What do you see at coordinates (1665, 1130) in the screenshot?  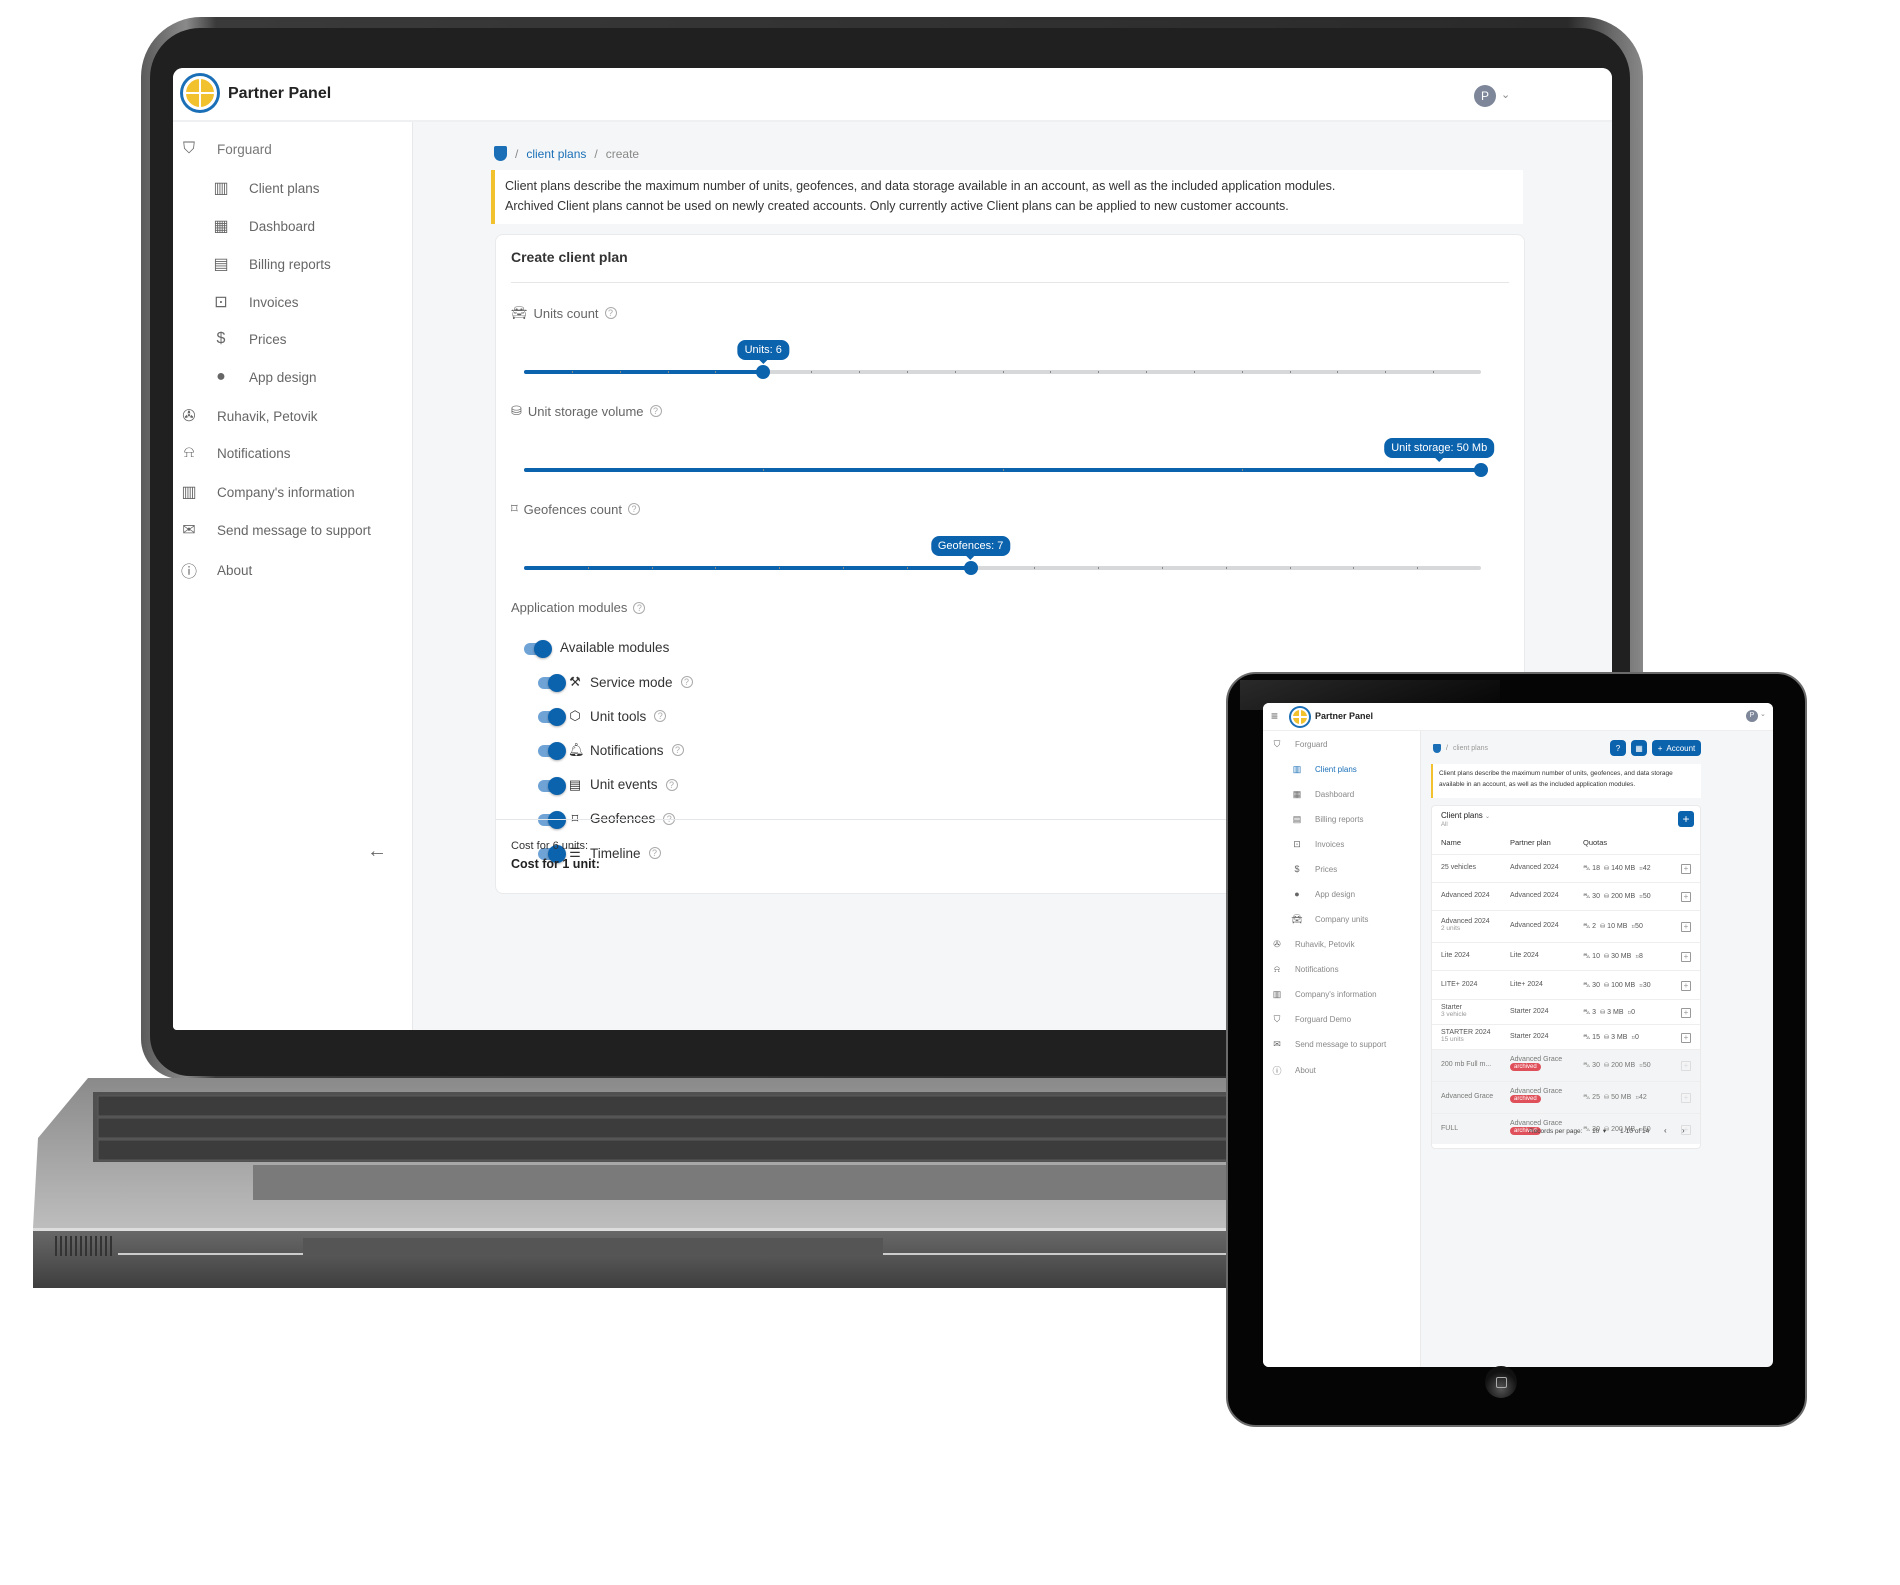 I see `prev-page-chevron-left-icon: ‹` at bounding box center [1665, 1130].